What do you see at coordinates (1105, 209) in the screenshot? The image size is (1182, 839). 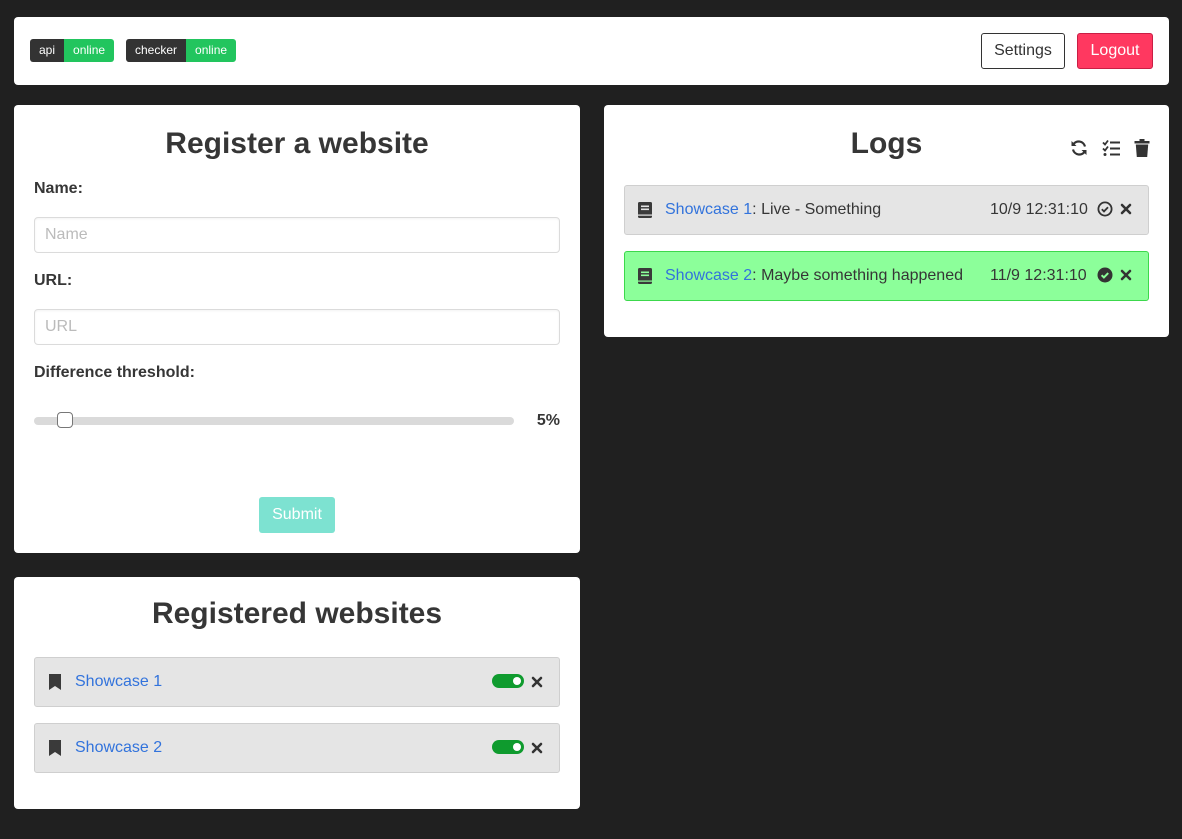 I see `check-circle-outline-icon` at bounding box center [1105, 209].